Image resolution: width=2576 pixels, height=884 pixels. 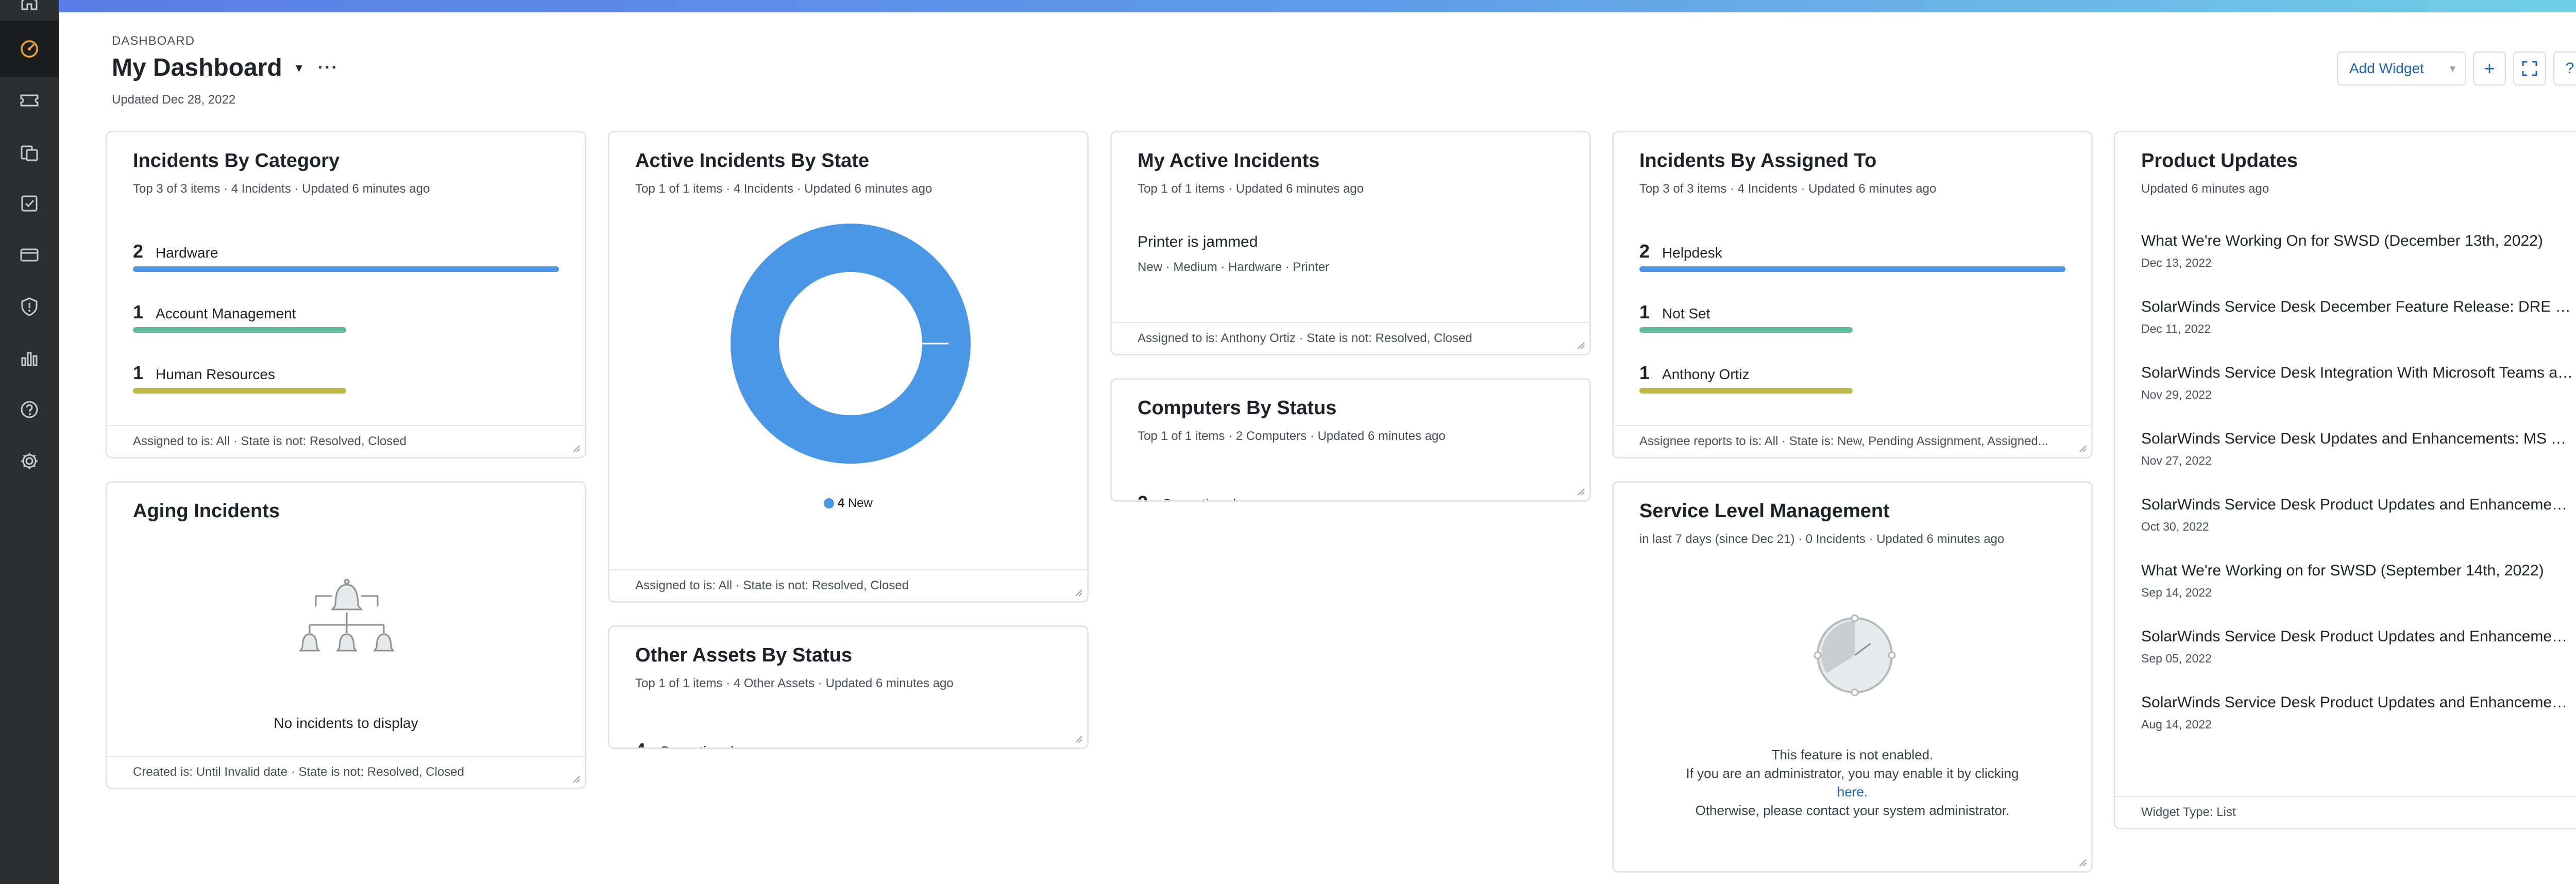 I want to click on catalog-icon, so click(x=29, y=152).